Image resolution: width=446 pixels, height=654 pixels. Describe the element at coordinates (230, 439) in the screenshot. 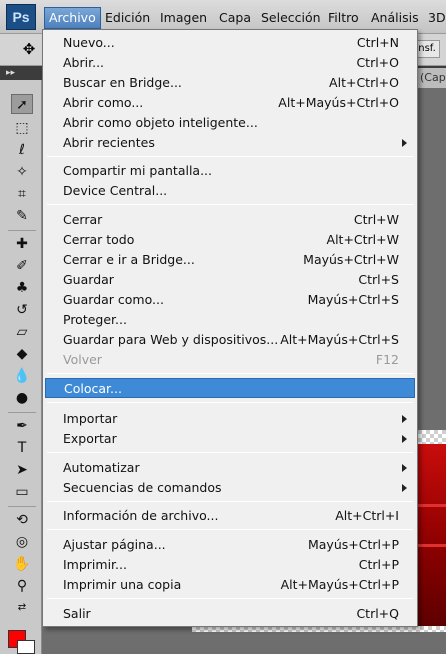

I see `menu-item-exportar: Exportar` at that location.